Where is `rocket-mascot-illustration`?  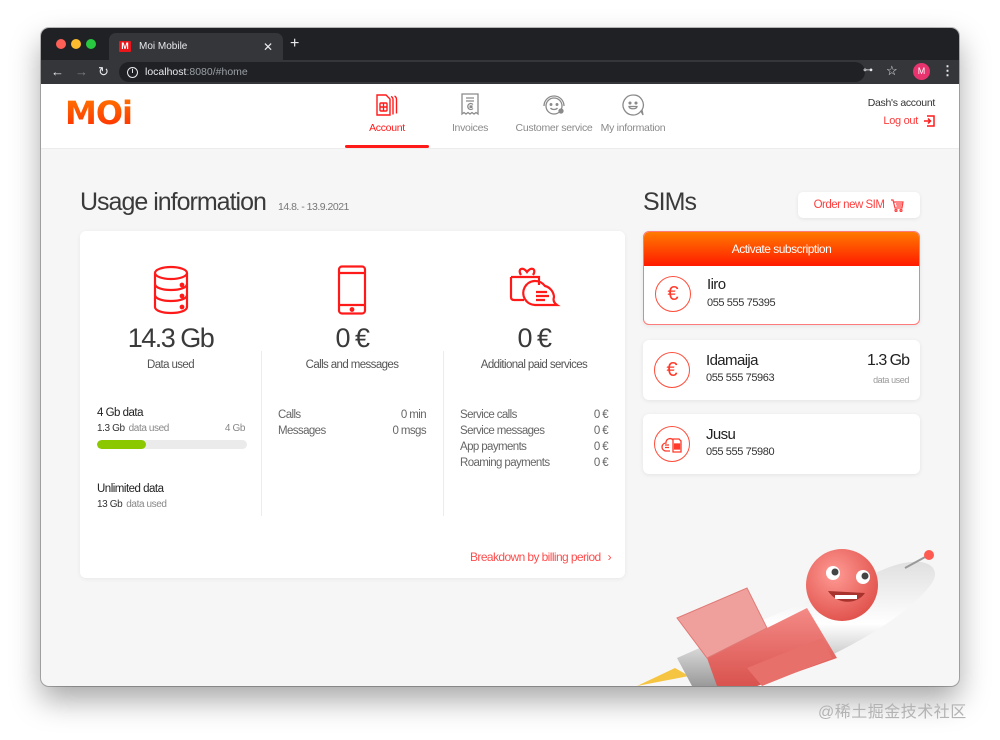
rocket-mascot-illustration is located at coordinates (786, 617).